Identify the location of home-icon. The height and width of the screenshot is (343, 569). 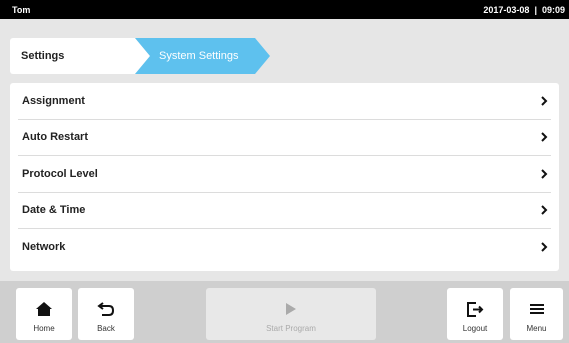
(44, 309).